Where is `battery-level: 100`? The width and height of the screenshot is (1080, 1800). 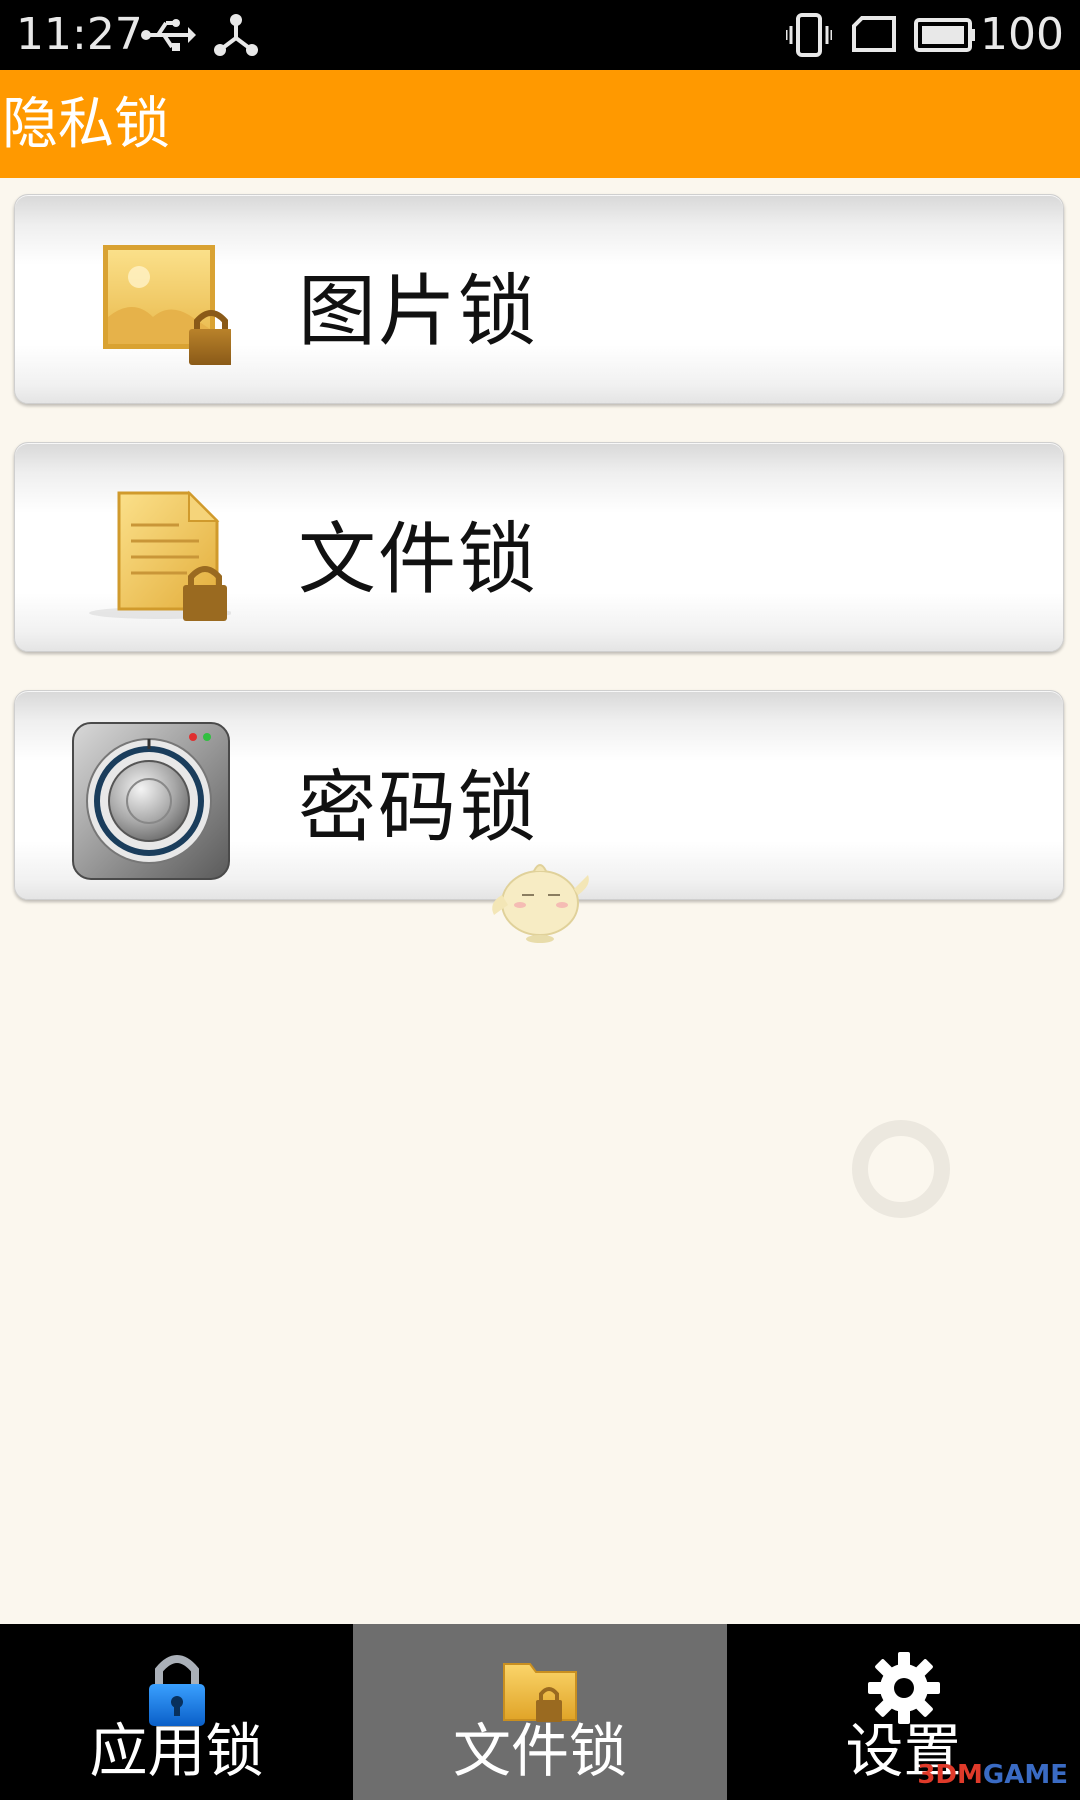 battery-level: 100 is located at coordinates (1022, 34).